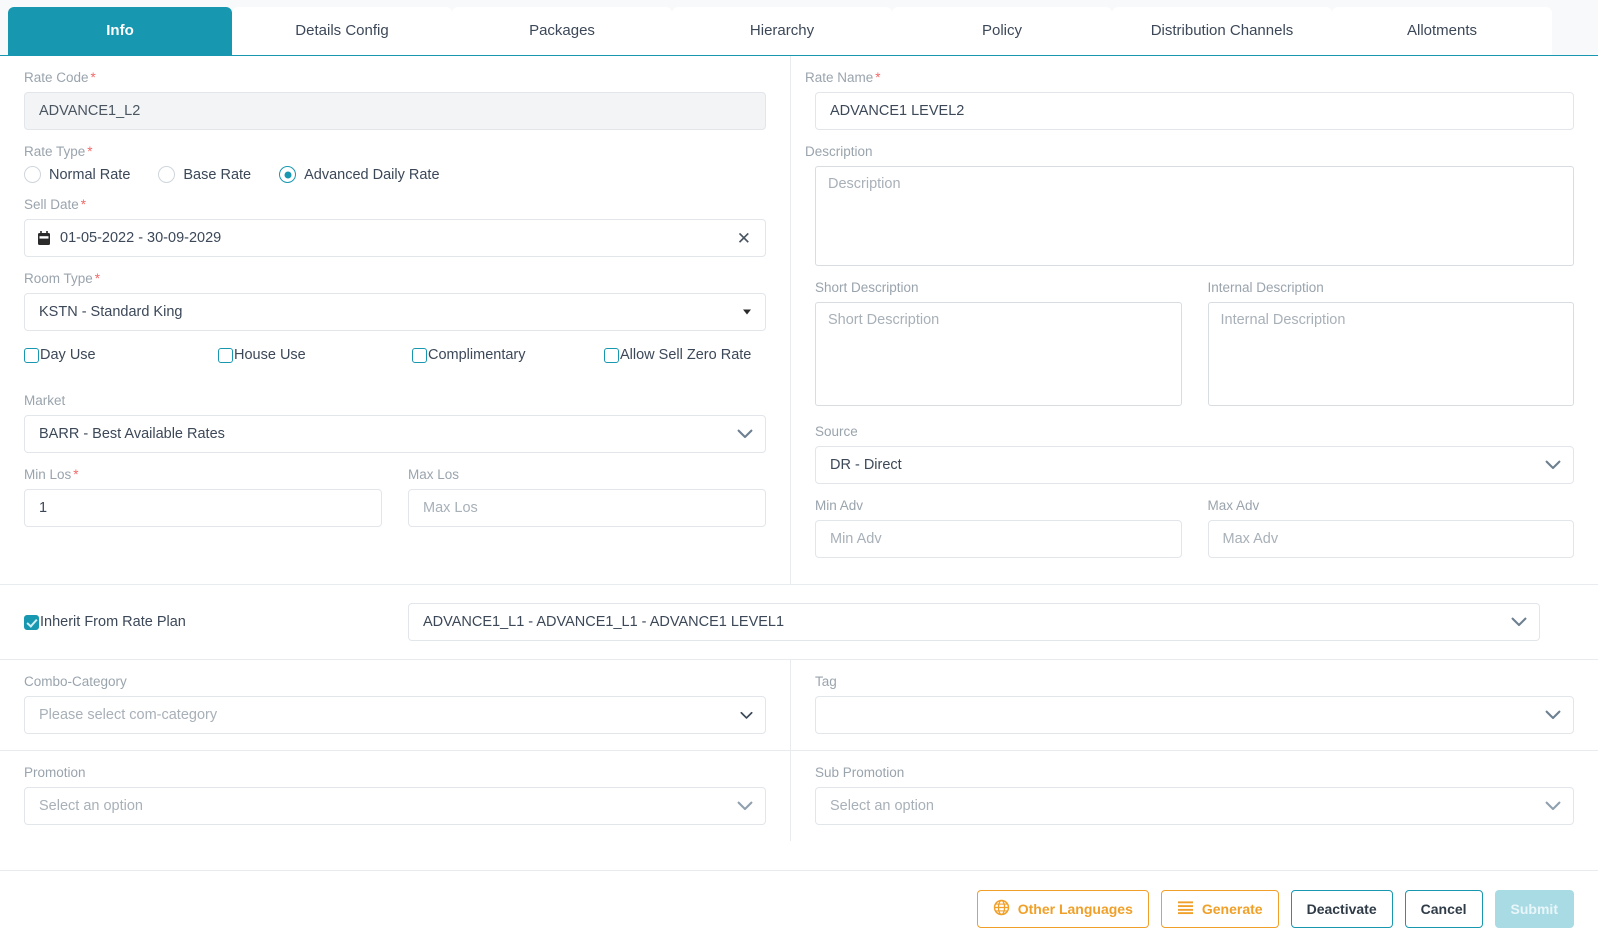  I want to click on field-description: Description Description, so click(1189, 205).